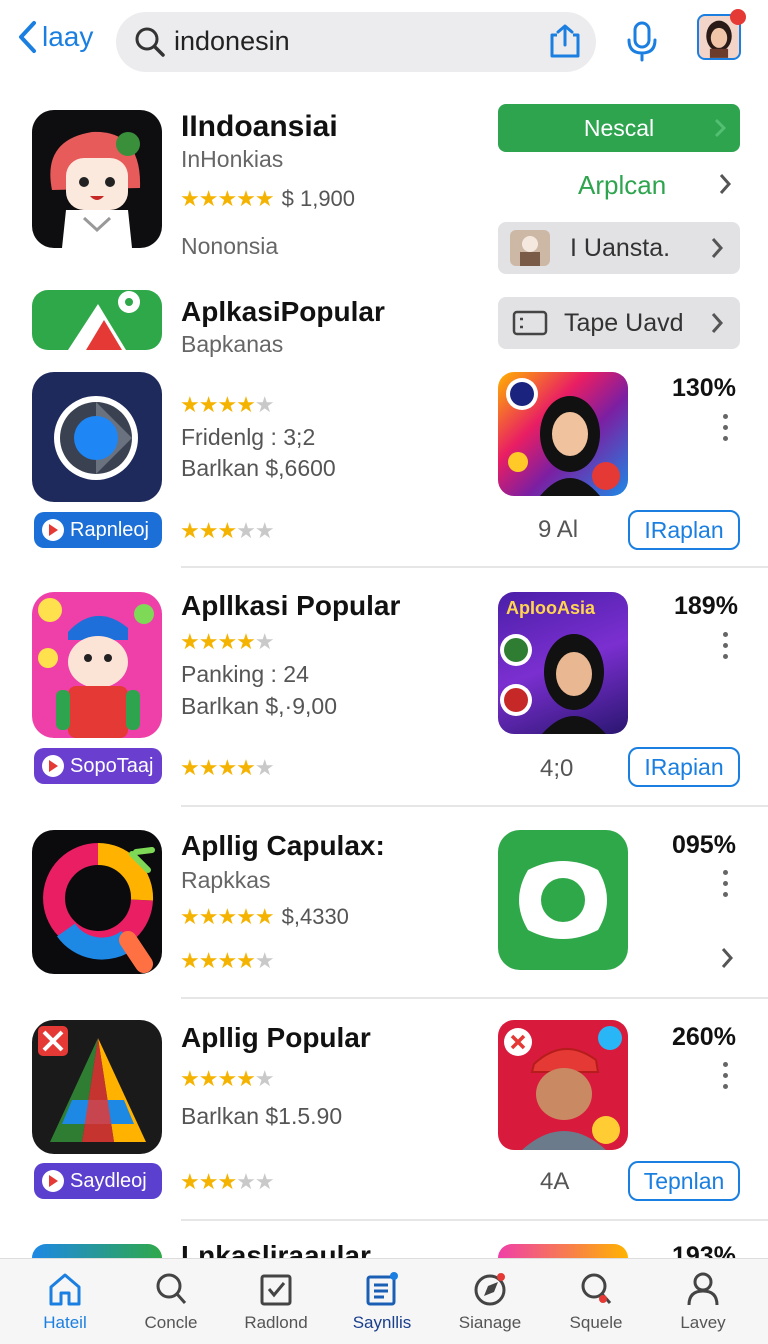 The height and width of the screenshot is (1344, 768). I want to click on row2-action-button: IRapian, so click(684, 767).